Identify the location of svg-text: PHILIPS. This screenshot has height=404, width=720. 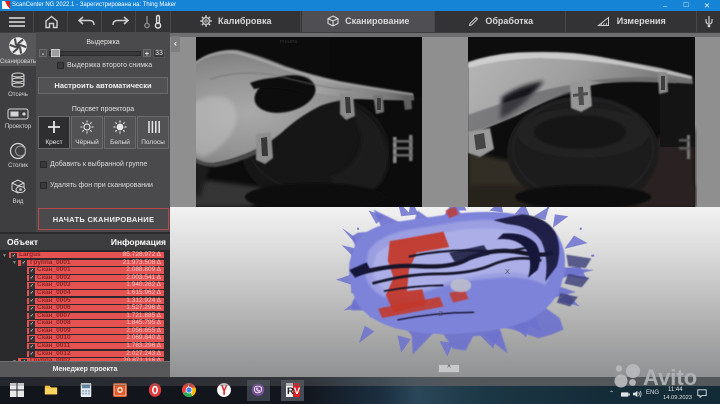
(288, 41).